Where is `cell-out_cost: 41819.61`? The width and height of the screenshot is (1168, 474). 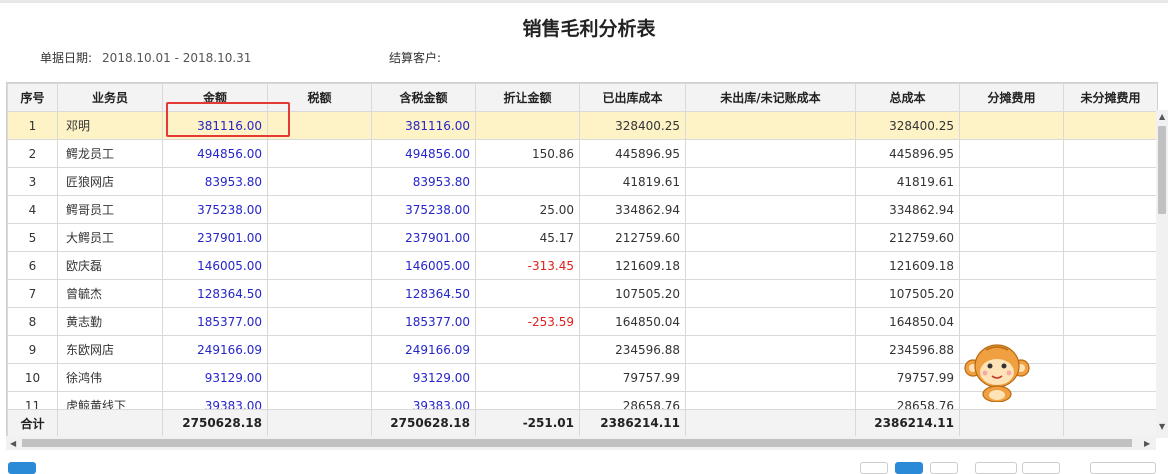
cell-out_cost: 41819.61 is located at coordinates (632, 181).